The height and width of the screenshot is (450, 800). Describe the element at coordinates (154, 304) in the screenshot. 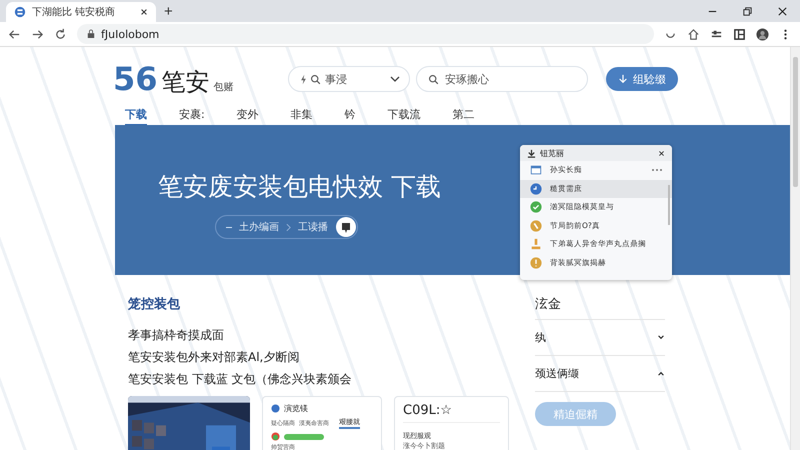

I see `section-heading: 笼控装包` at that location.